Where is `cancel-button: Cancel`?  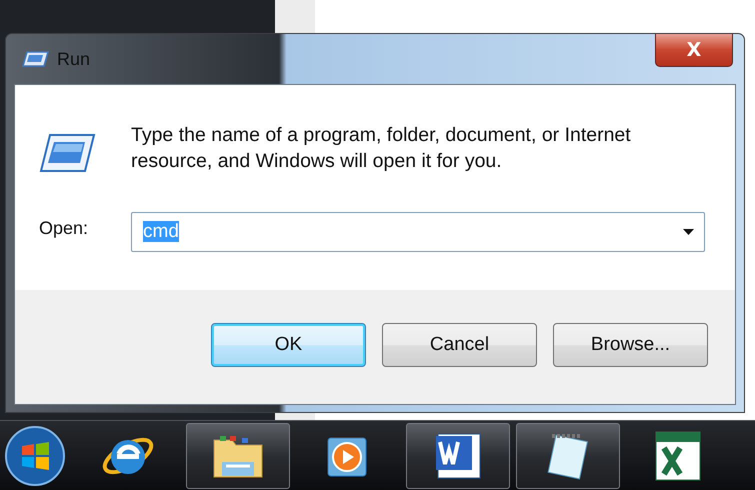
cancel-button: Cancel is located at coordinates (459, 345).